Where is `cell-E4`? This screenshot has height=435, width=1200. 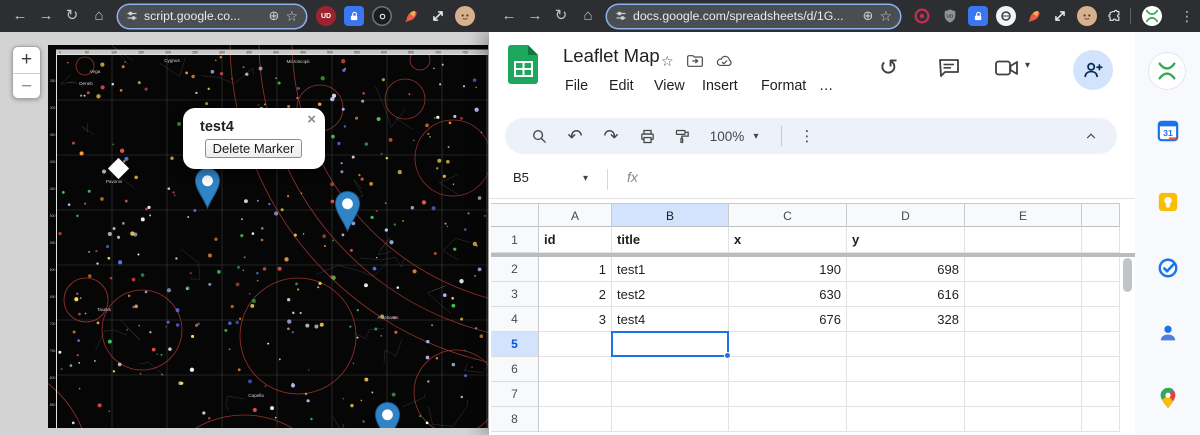 cell-E4 is located at coordinates (1023, 319).